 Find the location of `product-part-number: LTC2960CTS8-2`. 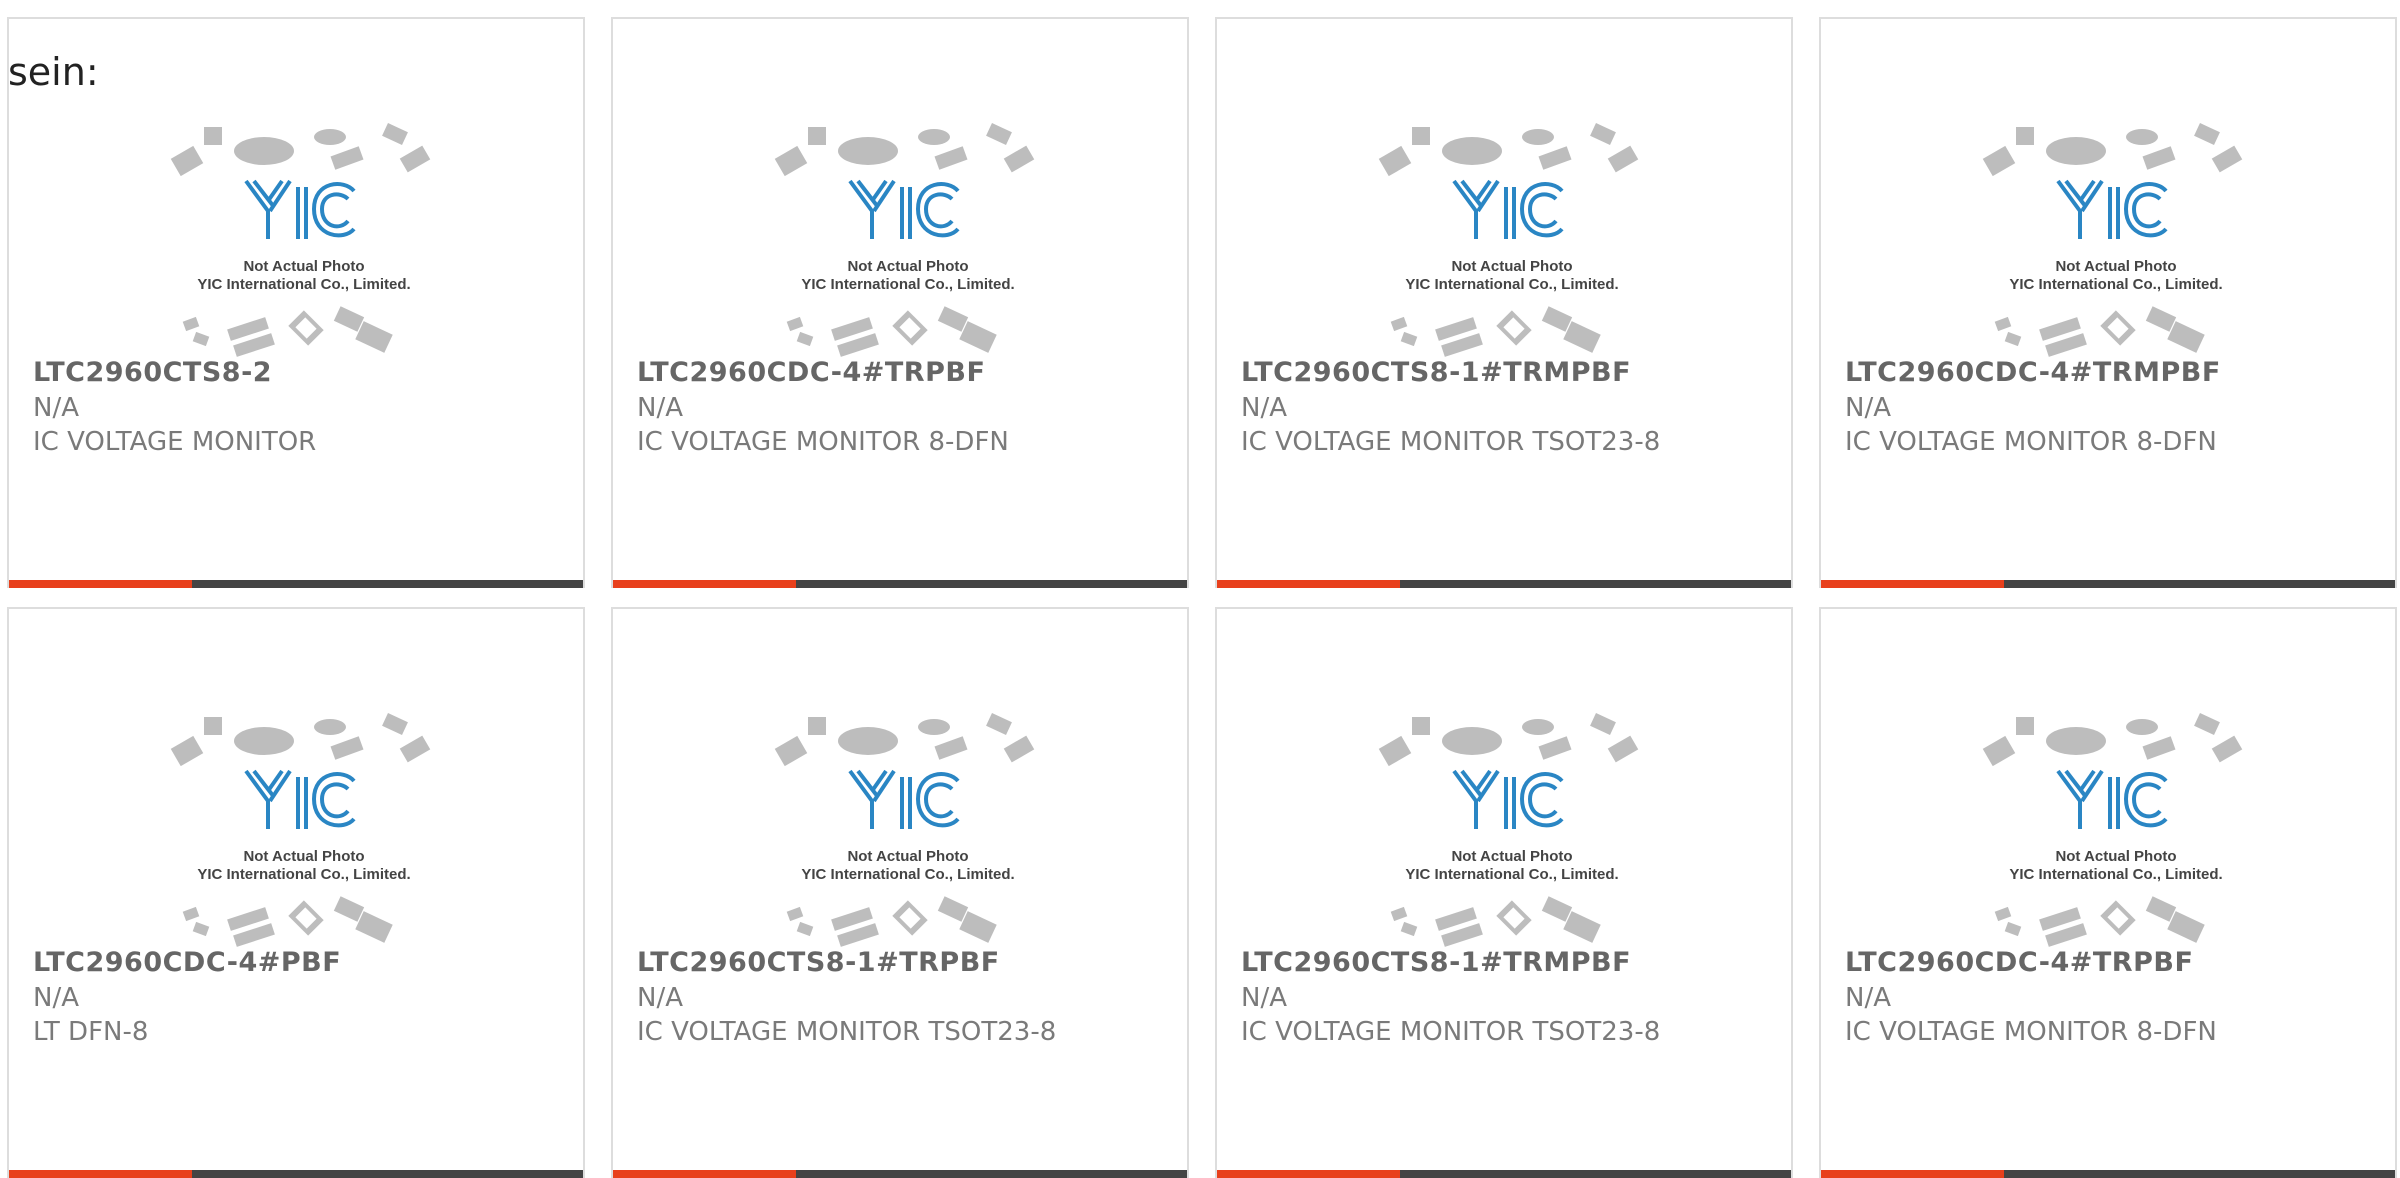

product-part-number: LTC2960CTS8-2 is located at coordinates (152, 372).